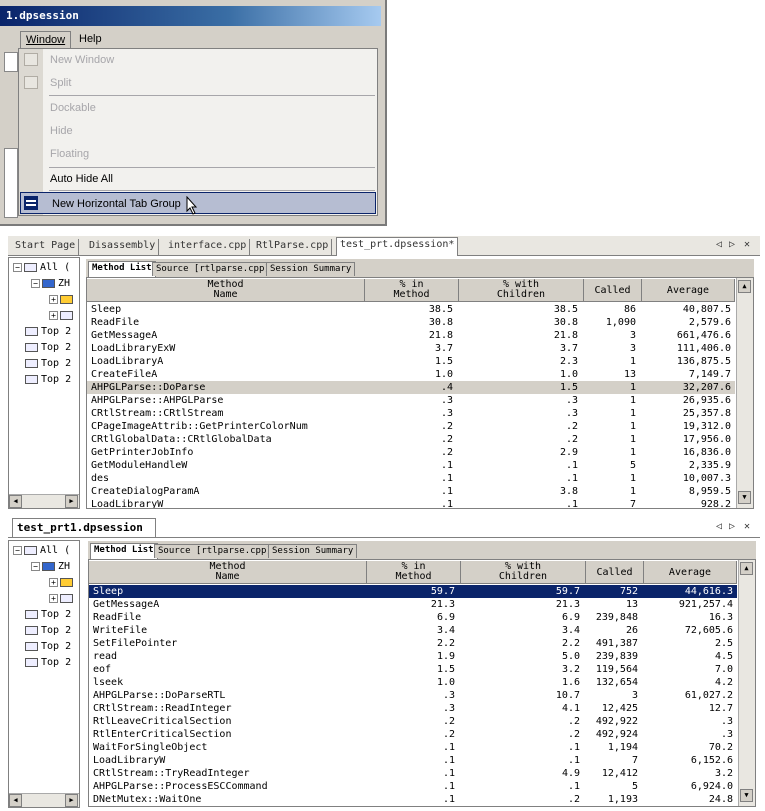 The height and width of the screenshot is (811, 765). What do you see at coordinates (133, 348) in the screenshot?
I see `cell-method-name: LoadLibraryExW` at bounding box center [133, 348].